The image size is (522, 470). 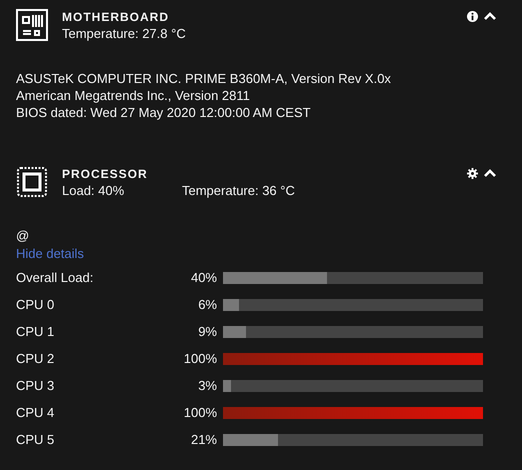 I want to click on temperature-label: Temperature: 36 °C, so click(x=238, y=190).